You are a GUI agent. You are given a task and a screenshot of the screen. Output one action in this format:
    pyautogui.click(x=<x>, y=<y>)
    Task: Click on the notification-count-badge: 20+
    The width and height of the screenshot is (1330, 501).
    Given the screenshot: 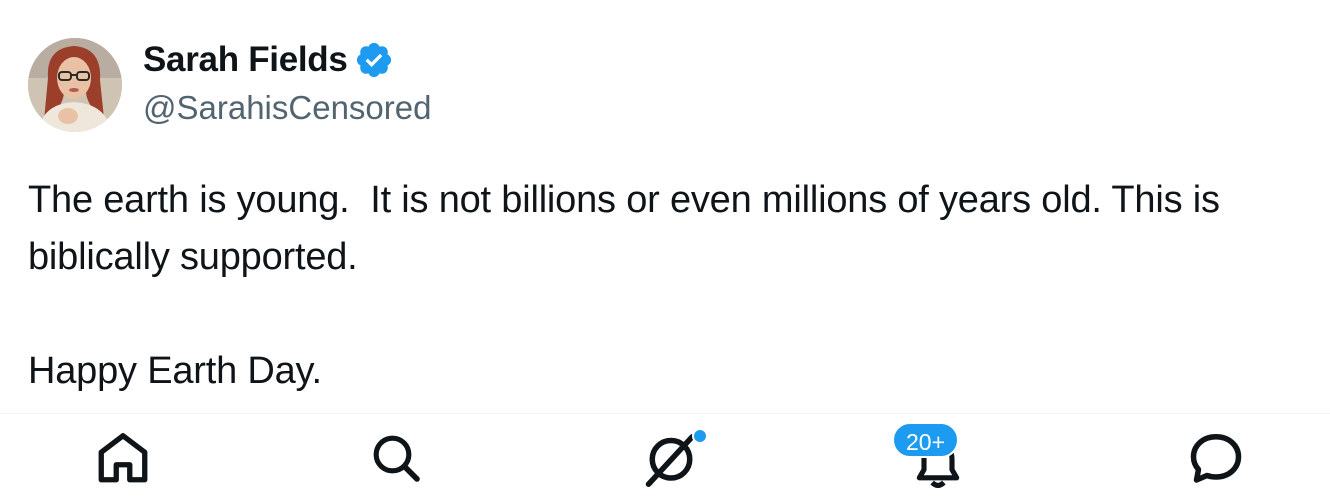 What is the action you would take?
    pyautogui.click(x=926, y=440)
    